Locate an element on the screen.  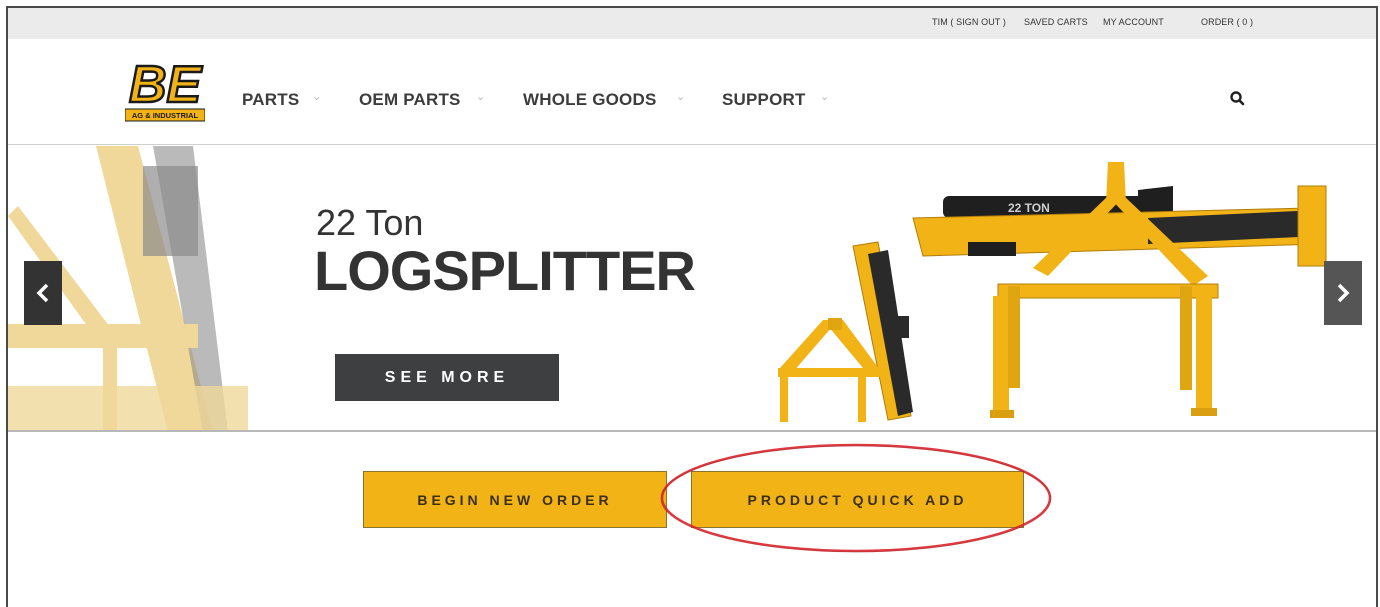
annotation-ellipse is located at coordinates (856, 498).